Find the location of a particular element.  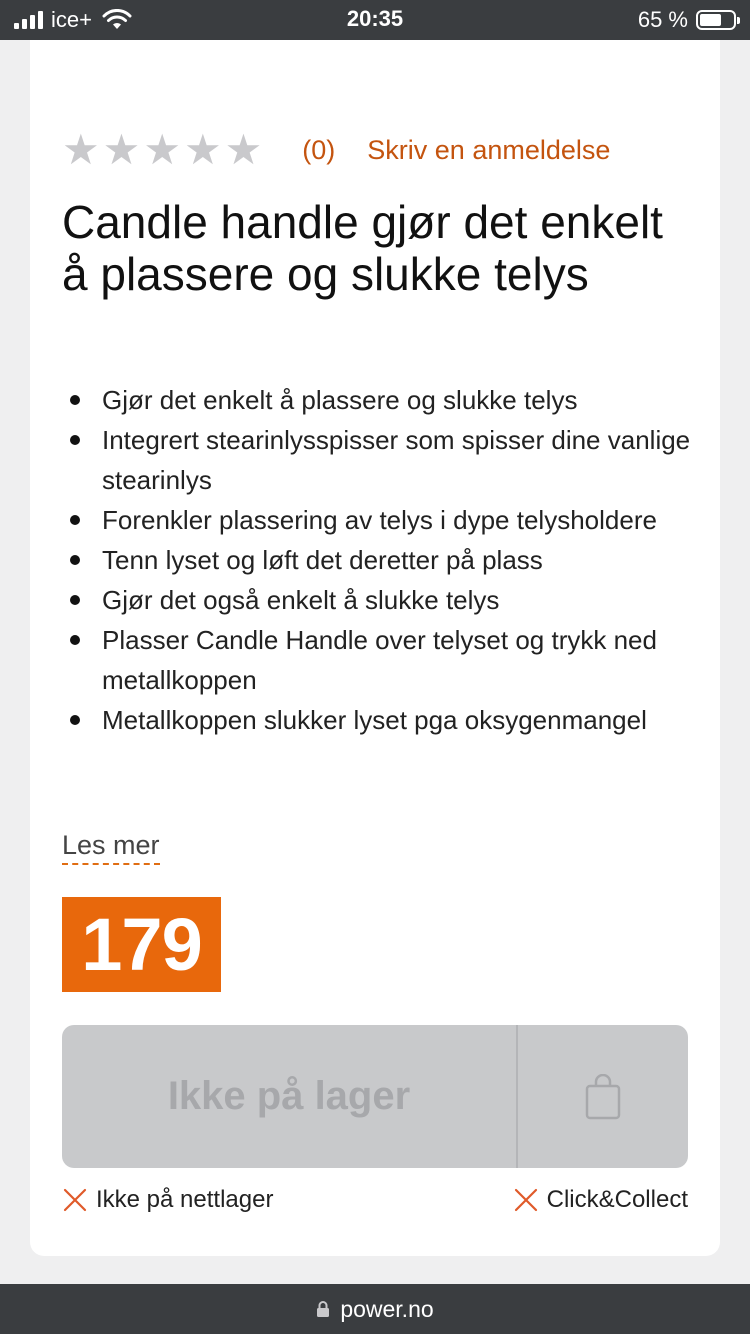

rating-stars: ★ ★ ★ ★ ★ is located at coordinates (162, 150).